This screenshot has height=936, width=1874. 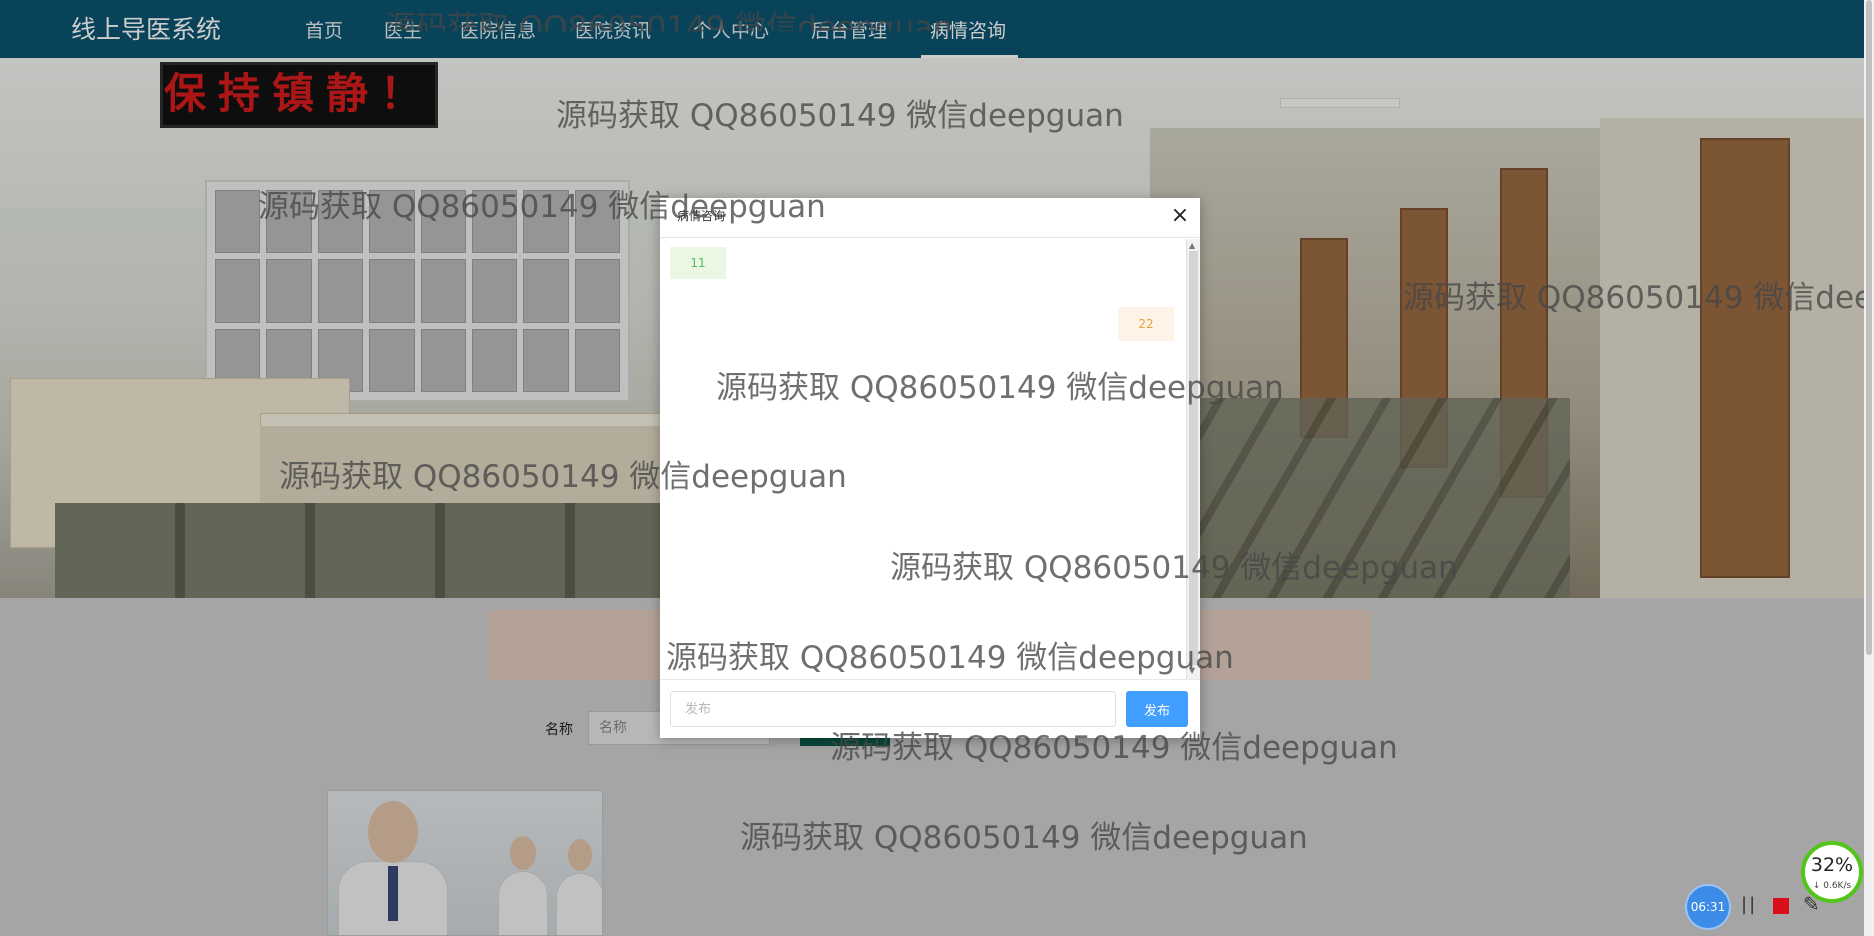 What do you see at coordinates (1192, 245) in the screenshot?
I see `scroll-up-icon: ▲` at bounding box center [1192, 245].